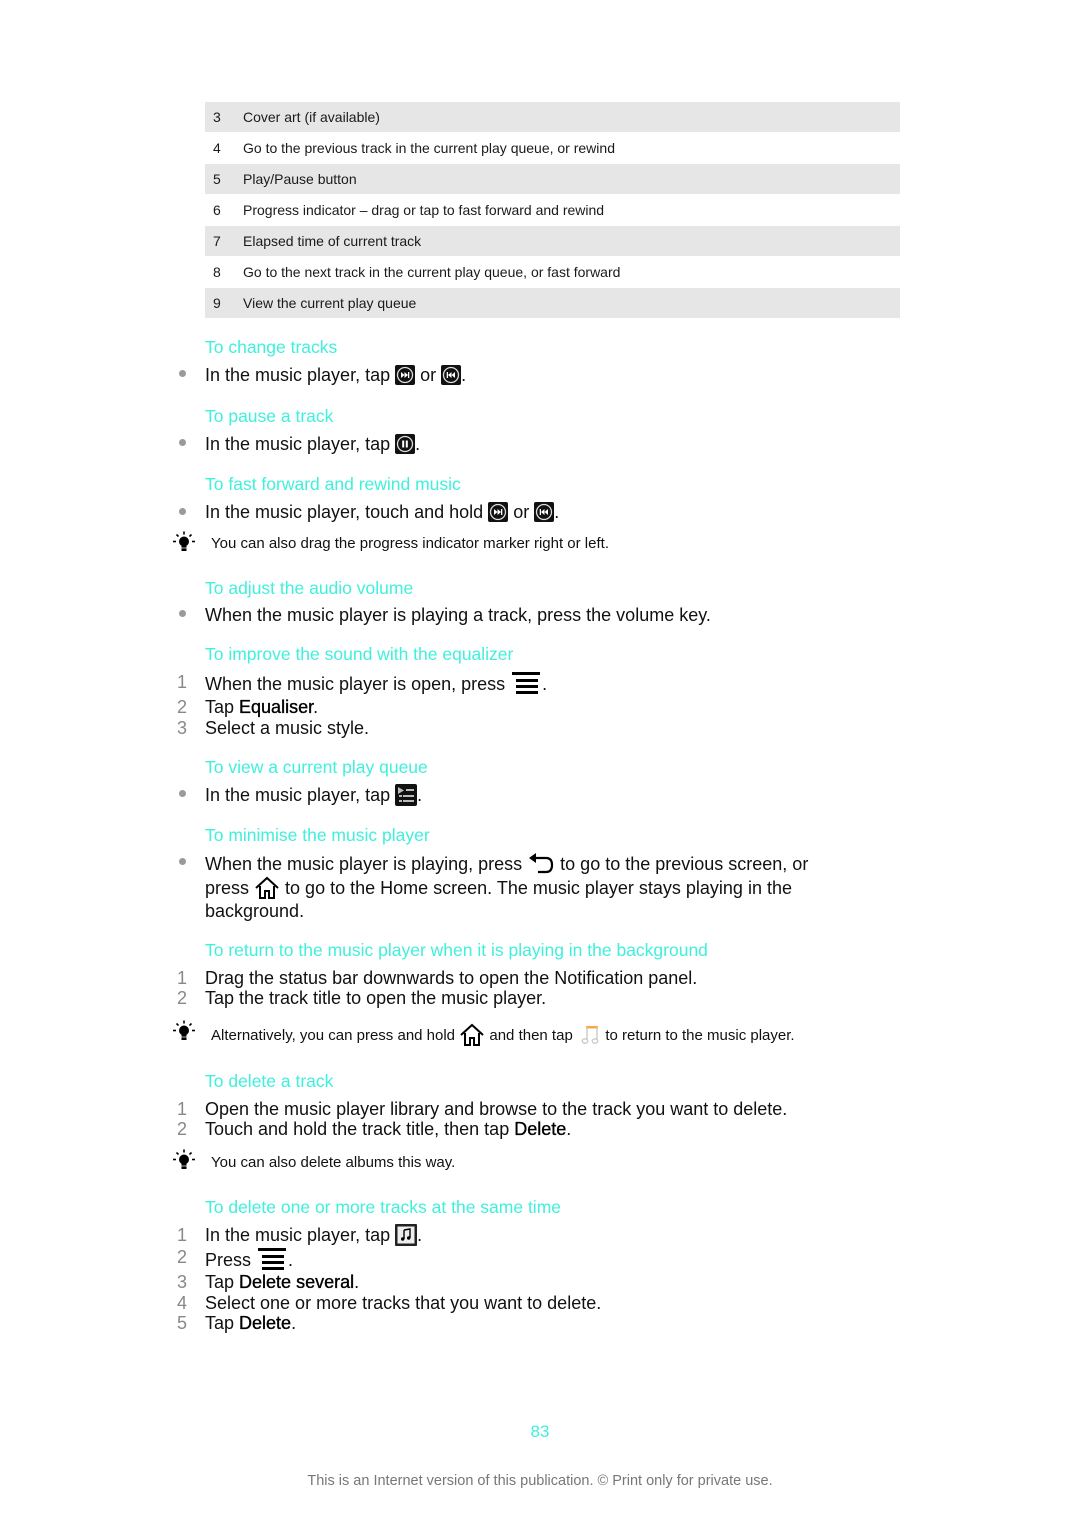 This screenshot has width=1080, height=1527. I want to click on tip-text-part: and then tap, so click(531, 1035).